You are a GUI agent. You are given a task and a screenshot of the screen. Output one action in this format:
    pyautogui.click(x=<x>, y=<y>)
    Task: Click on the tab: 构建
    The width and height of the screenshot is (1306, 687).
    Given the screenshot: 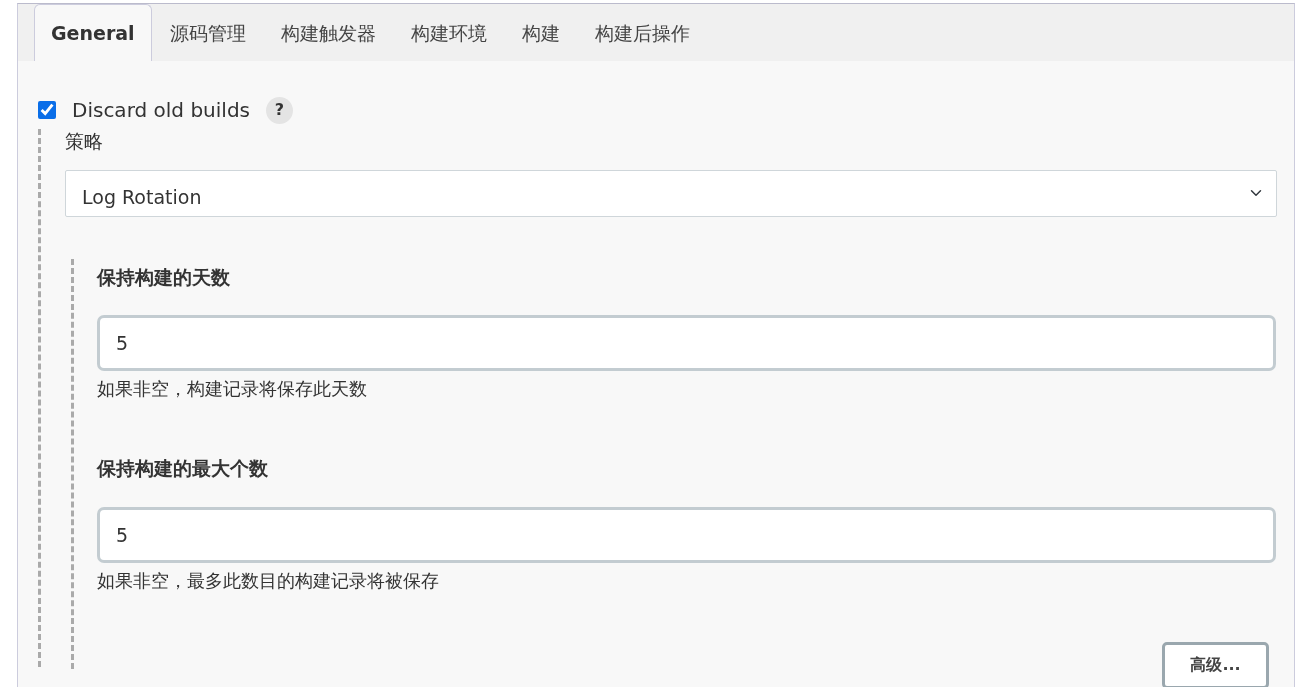 What is the action you would take?
    pyautogui.click(x=540, y=32)
    